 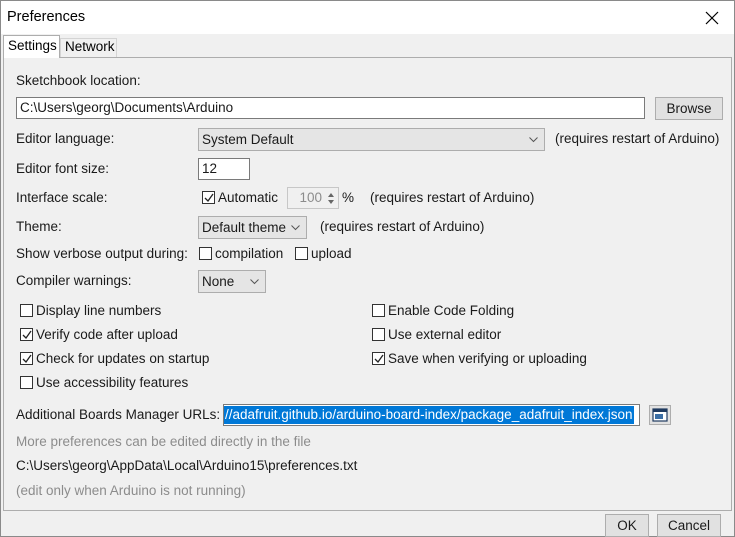 What do you see at coordinates (331, 253) in the screenshot?
I see `verbose-upload-label: upload` at bounding box center [331, 253].